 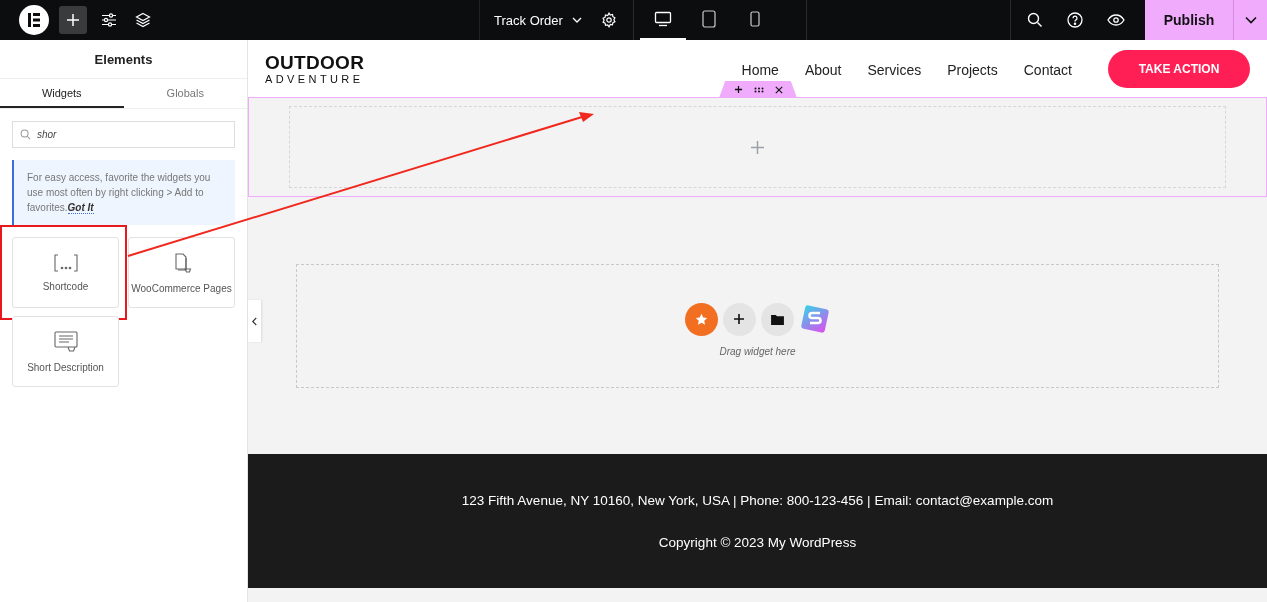 What do you see at coordinates (757, 351) in the screenshot?
I see `drop-hint: Drag widget here` at bounding box center [757, 351].